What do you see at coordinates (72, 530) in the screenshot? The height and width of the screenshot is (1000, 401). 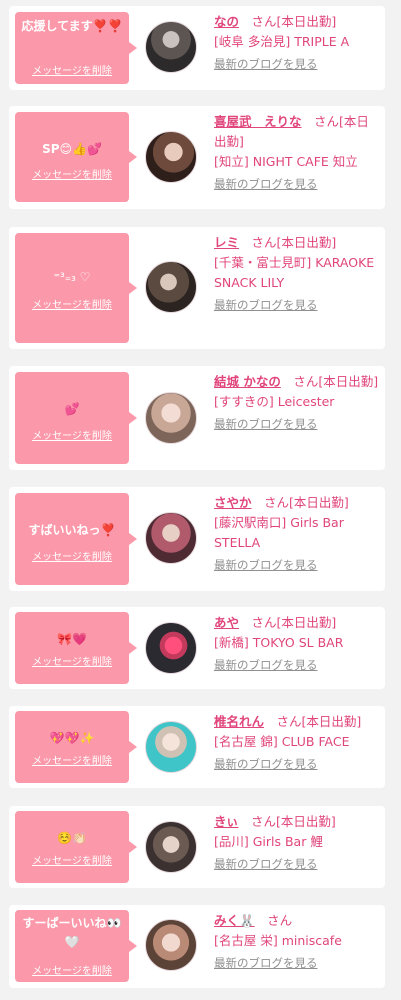 I see `message-text: すばいいねっ❣️` at bounding box center [72, 530].